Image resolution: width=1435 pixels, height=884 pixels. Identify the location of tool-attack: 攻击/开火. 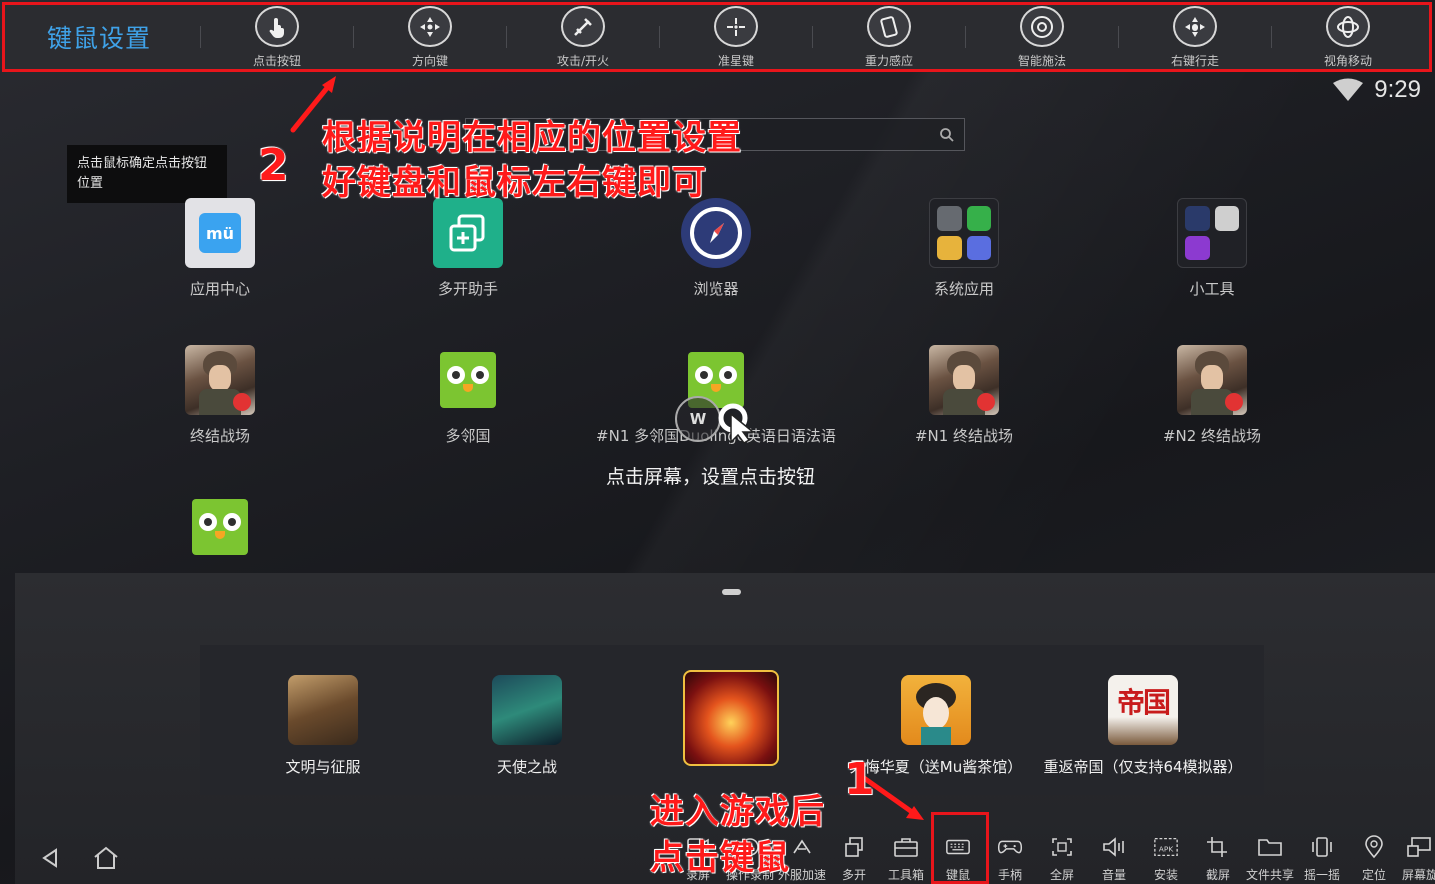
(583, 37).